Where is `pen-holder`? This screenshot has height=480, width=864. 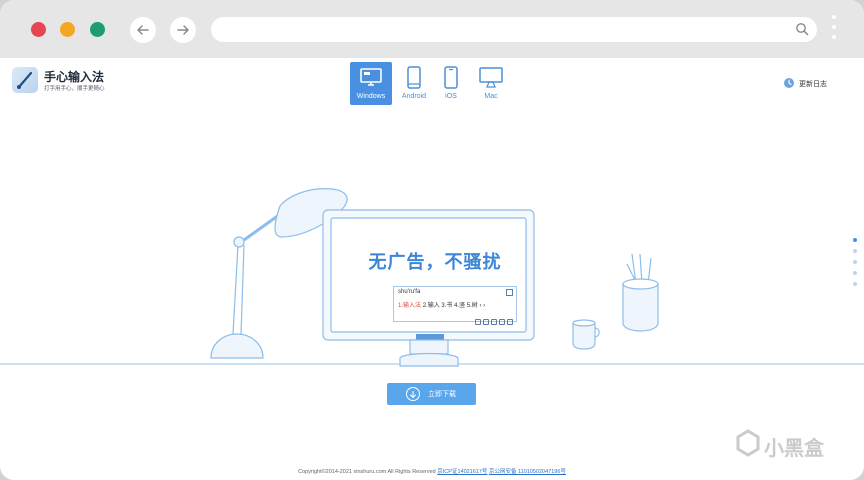 pen-holder is located at coordinates (640, 292).